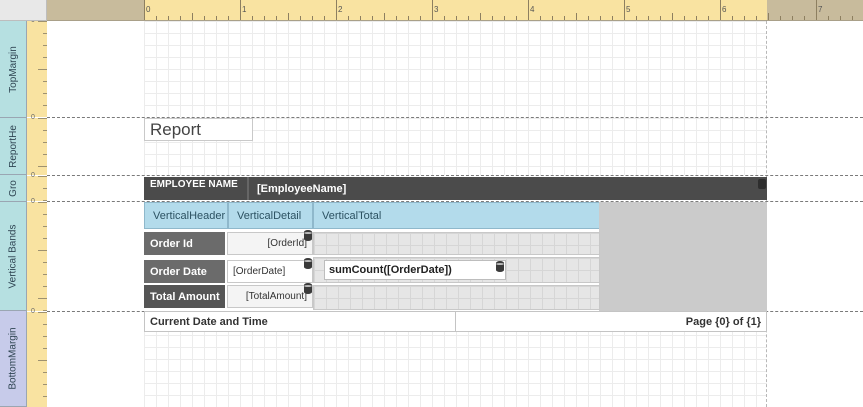  Describe the element at coordinates (415, 270) in the screenshot. I see `sum-count-field: sumCount([OrderDate])` at that location.